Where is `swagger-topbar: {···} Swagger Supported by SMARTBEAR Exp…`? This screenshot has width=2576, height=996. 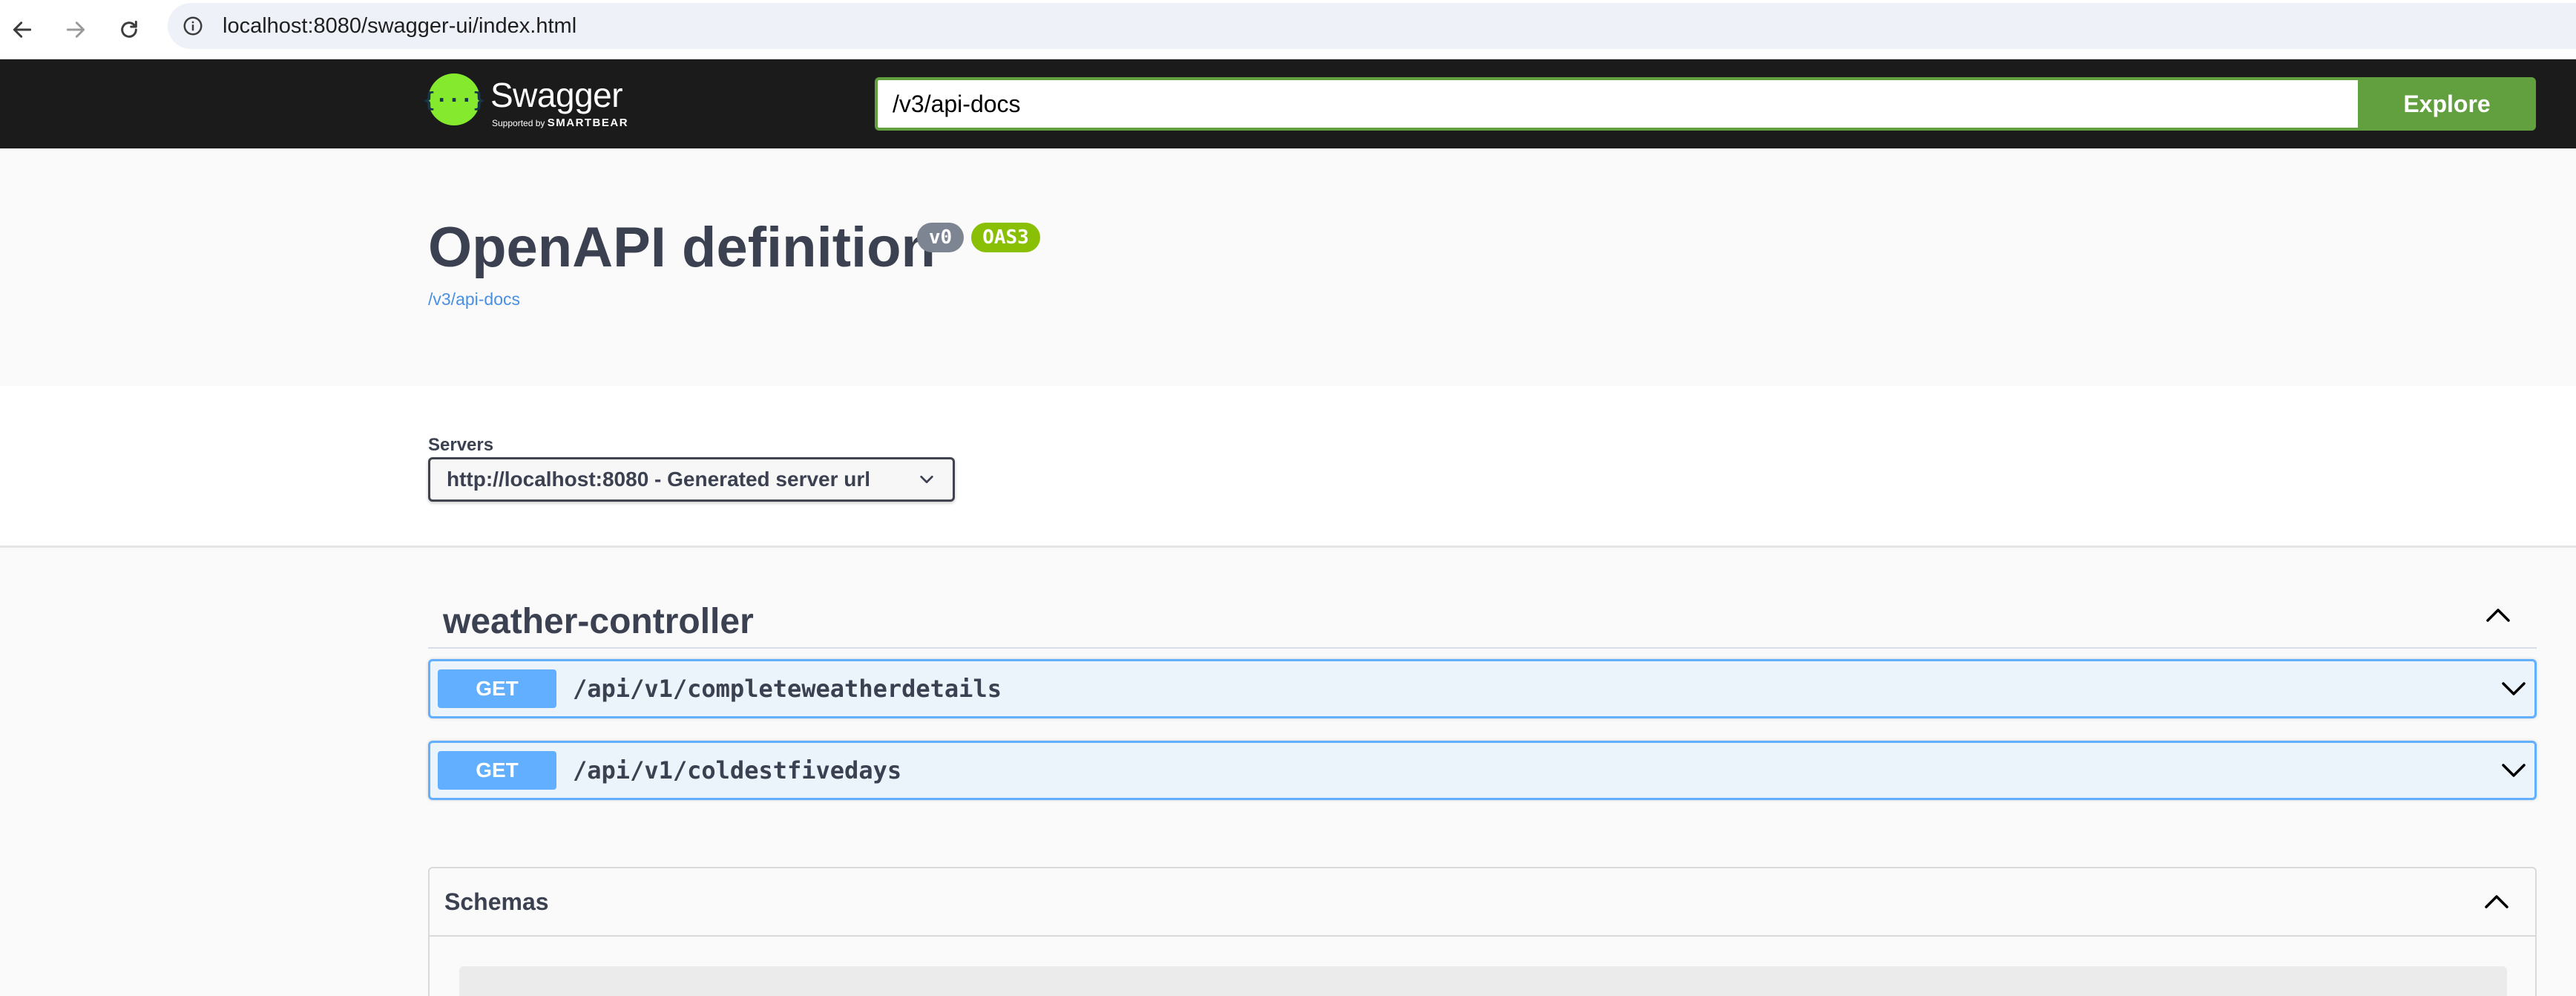
swagger-topbar: {···} Swagger Supported by SMARTBEAR Exp… is located at coordinates (1288, 103).